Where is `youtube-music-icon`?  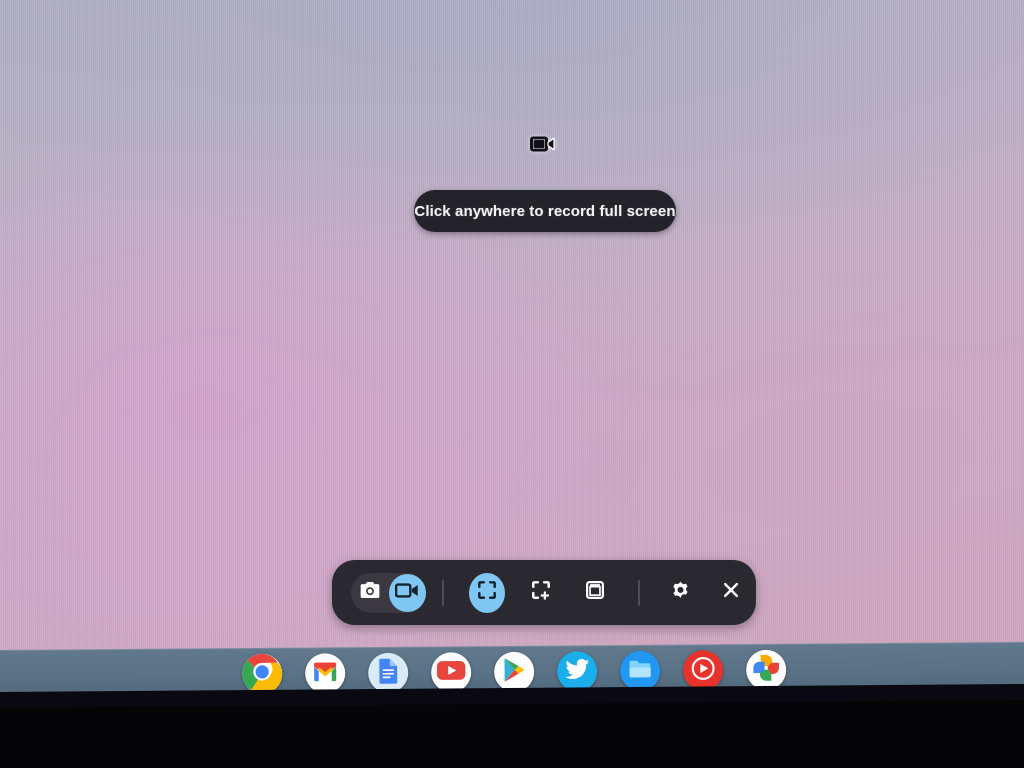
youtube-music-icon is located at coordinates (703, 670).